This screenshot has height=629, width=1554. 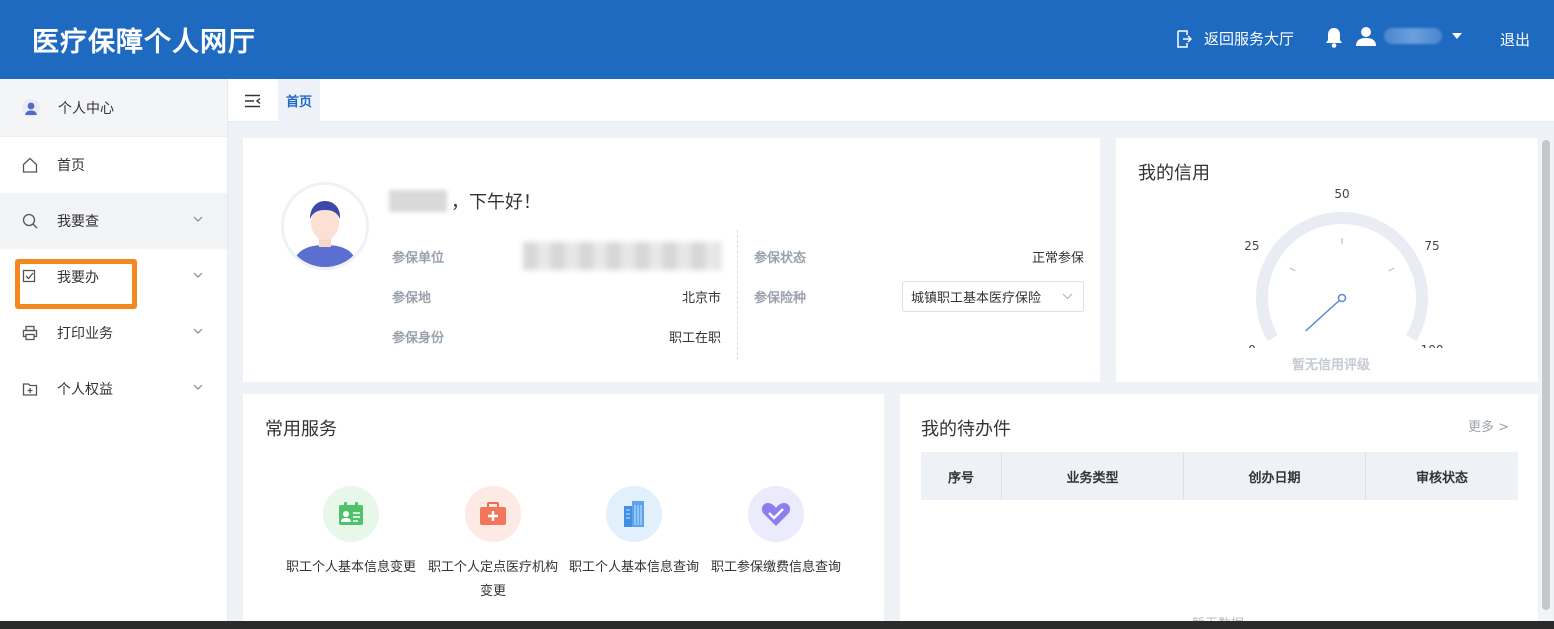 What do you see at coordinates (113, 165) in the screenshot?
I see `sidebar-item-home: 首页` at bounding box center [113, 165].